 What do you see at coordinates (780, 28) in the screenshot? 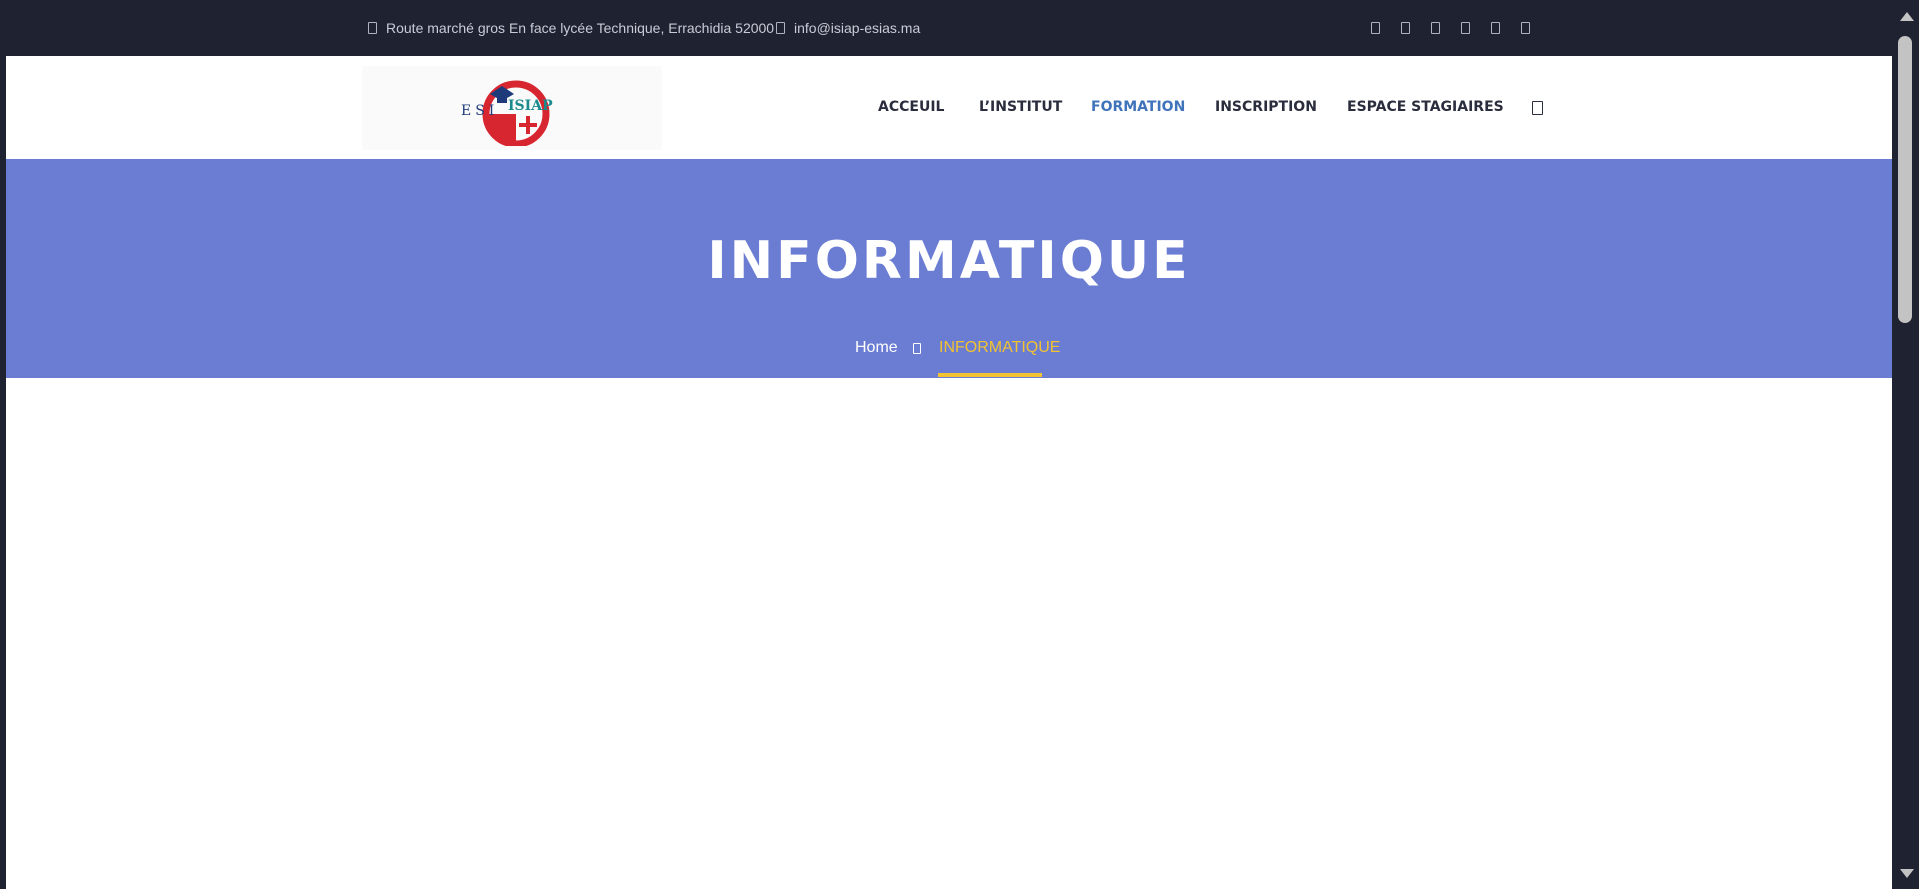
I see `envelope-icon` at bounding box center [780, 28].